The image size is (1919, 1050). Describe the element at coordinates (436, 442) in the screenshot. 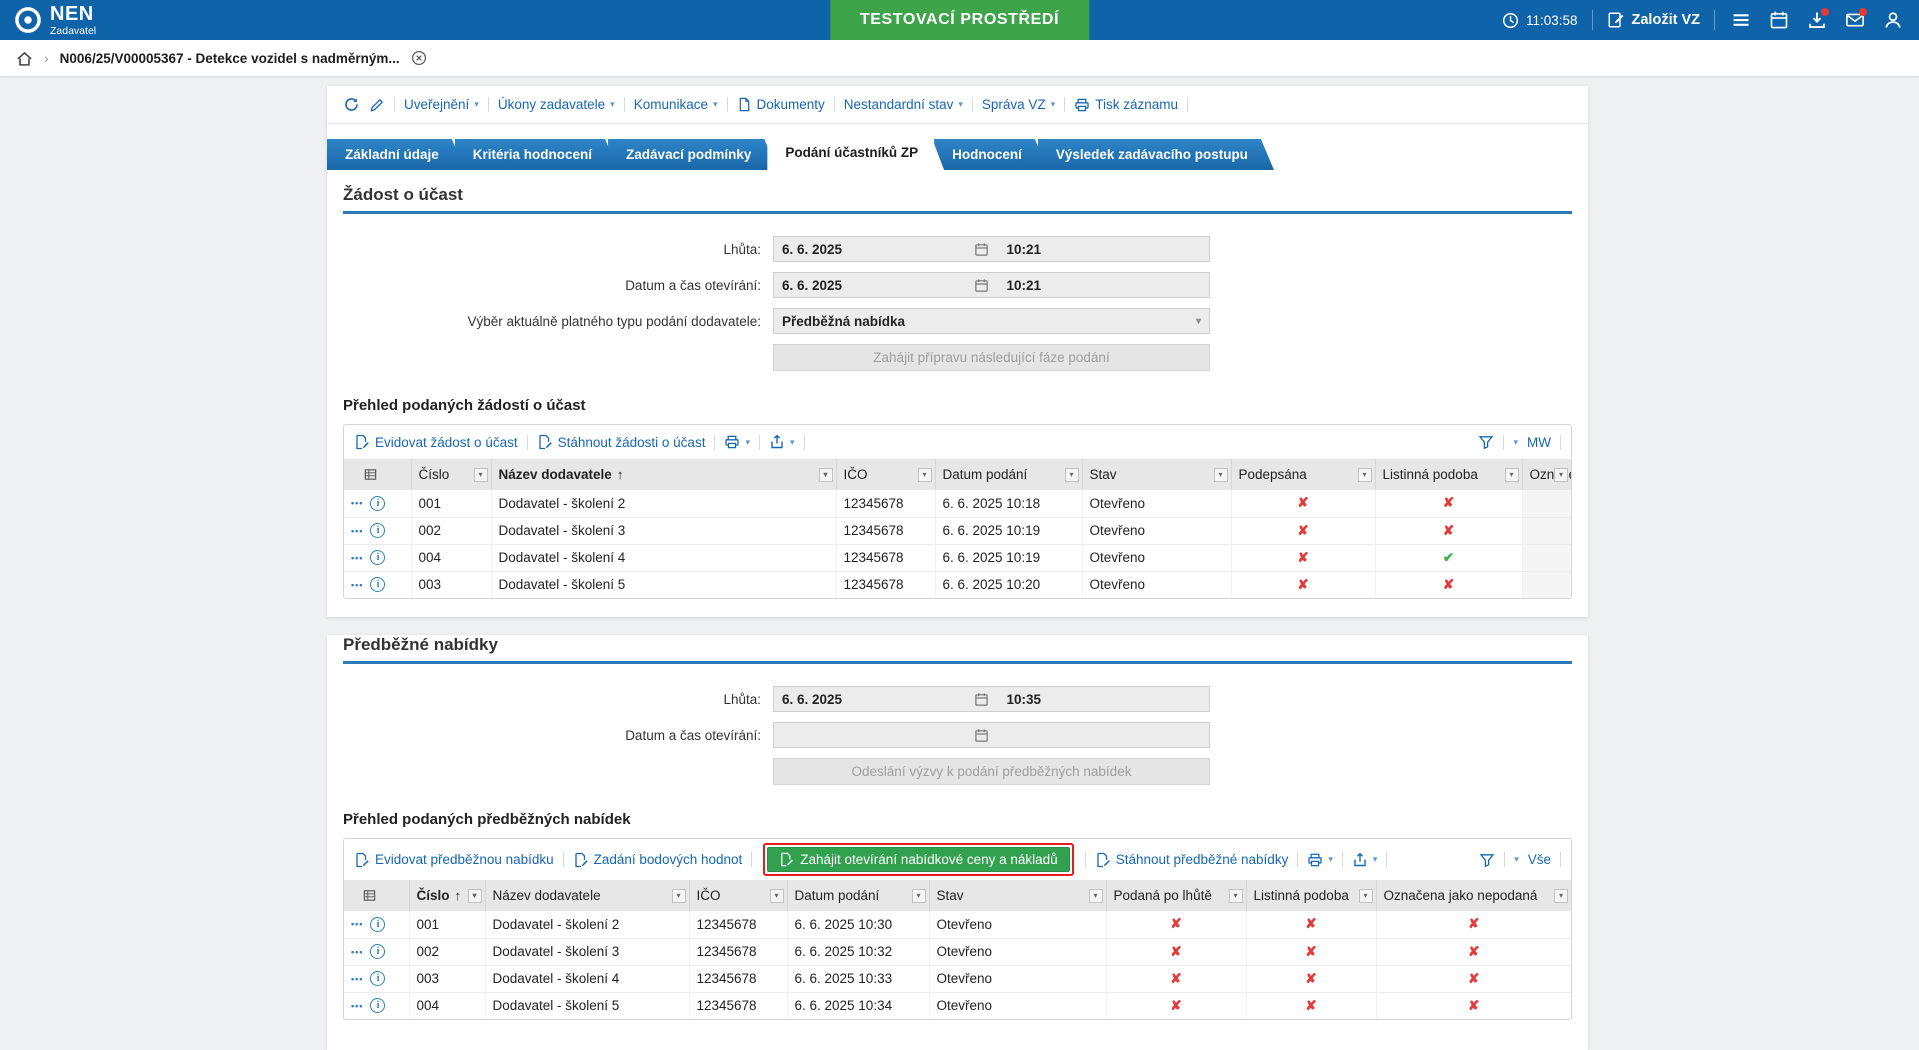

I see `evidovat-zadost-button: Evidovat žádost o účast` at that location.